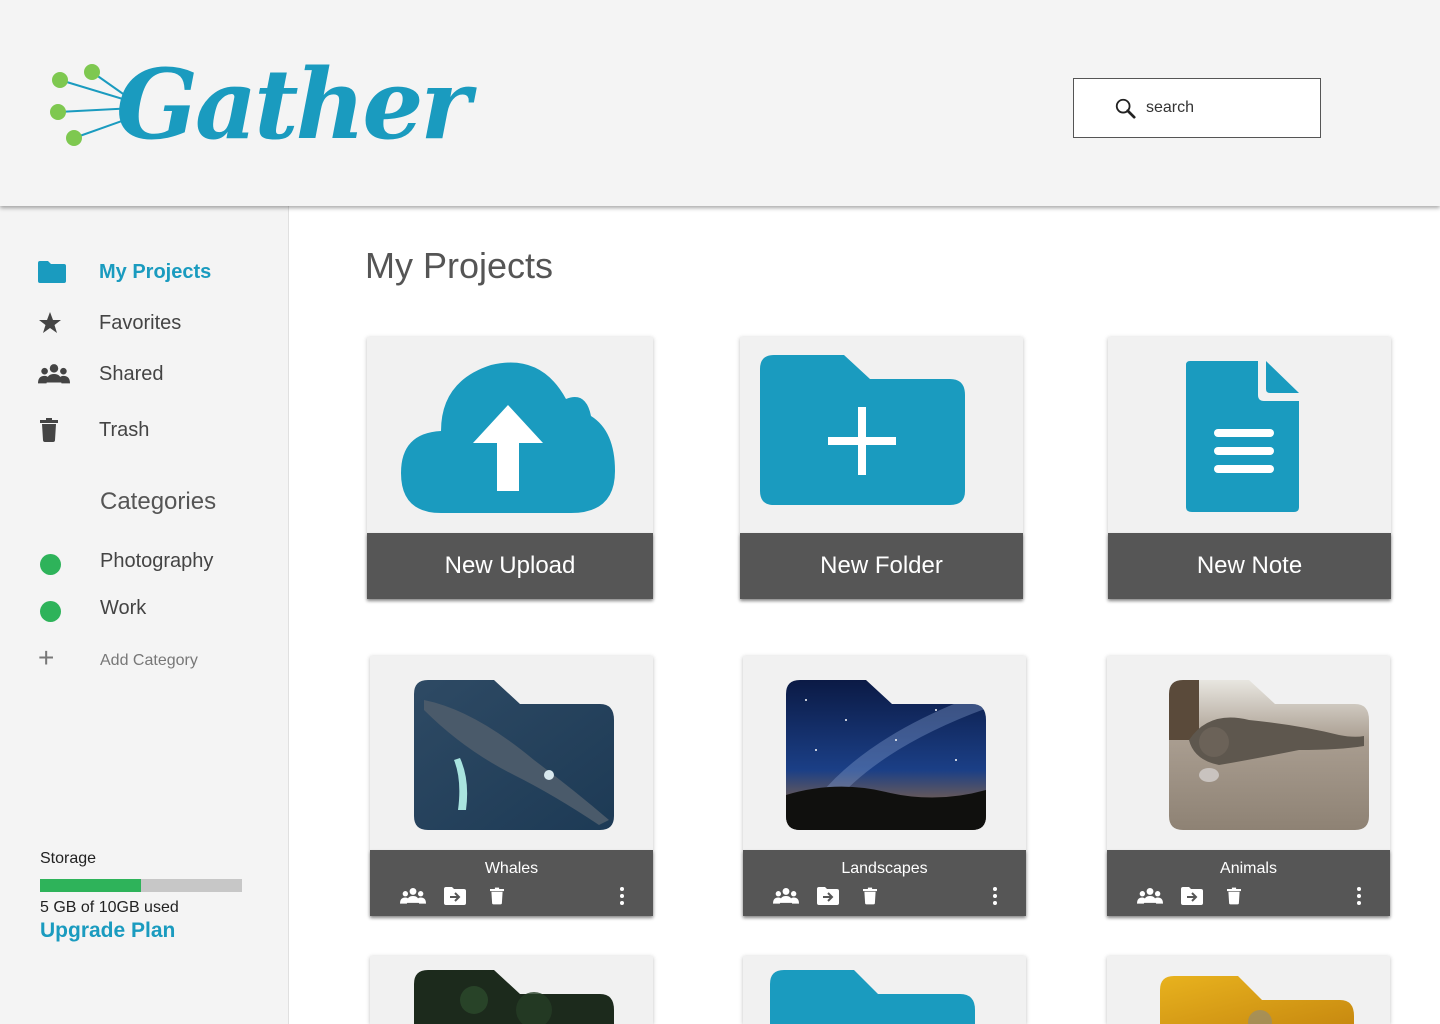 The height and width of the screenshot is (1024, 1440). I want to click on folder-bar: Whales, so click(511, 883).